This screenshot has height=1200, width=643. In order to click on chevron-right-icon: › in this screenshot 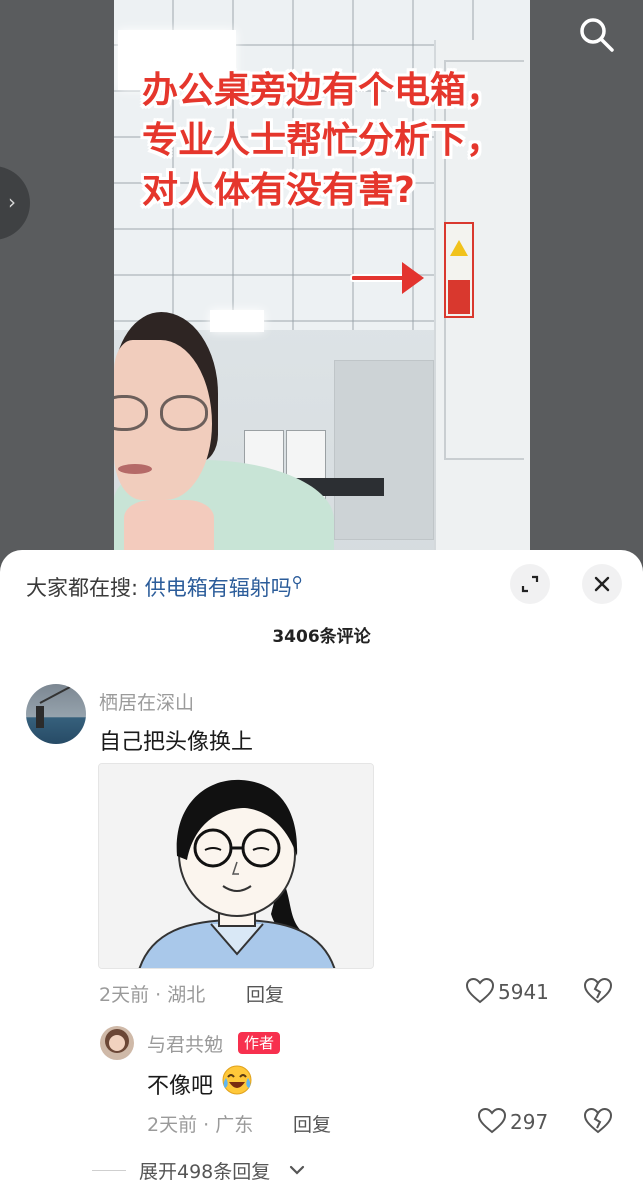, I will do `click(12, 202)`.